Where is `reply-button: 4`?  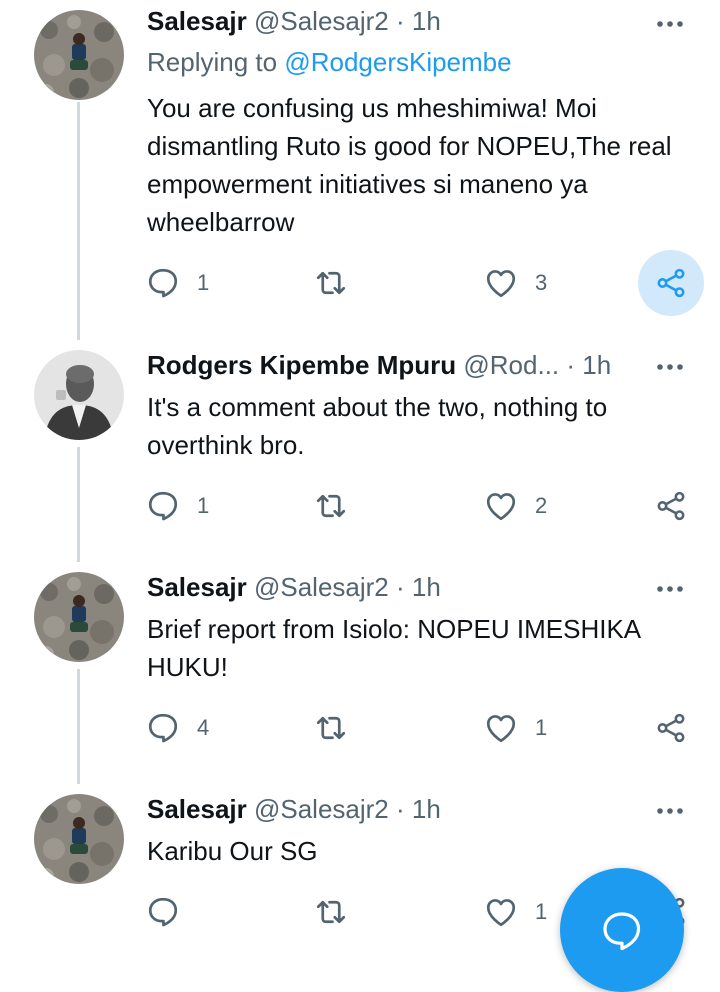 reply-button: 4 is located at coordinates (176, 728).